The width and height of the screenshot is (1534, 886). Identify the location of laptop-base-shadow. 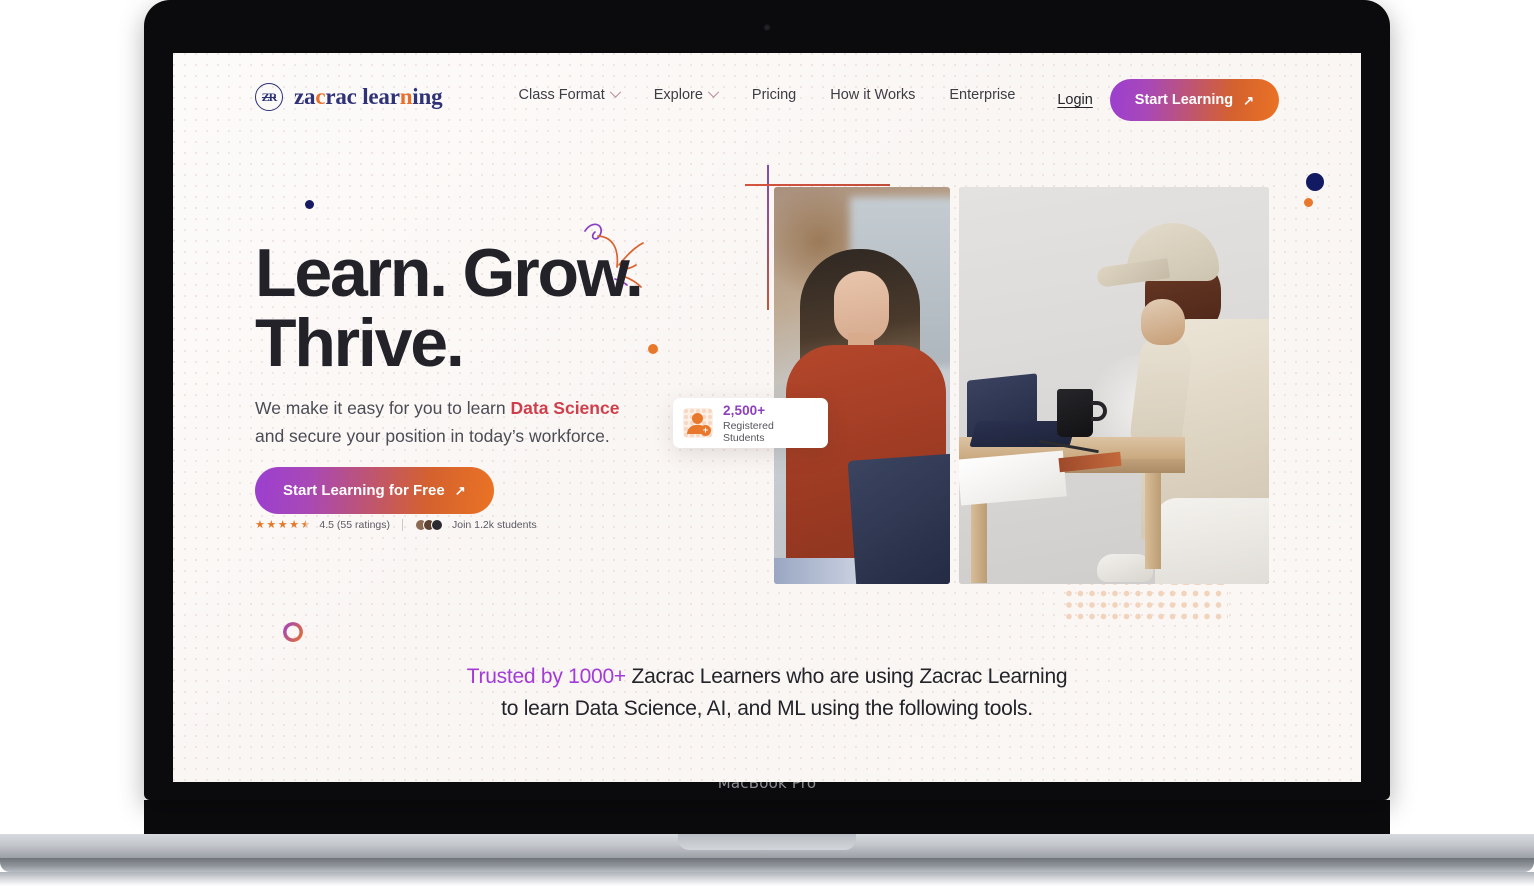
(767, 879).